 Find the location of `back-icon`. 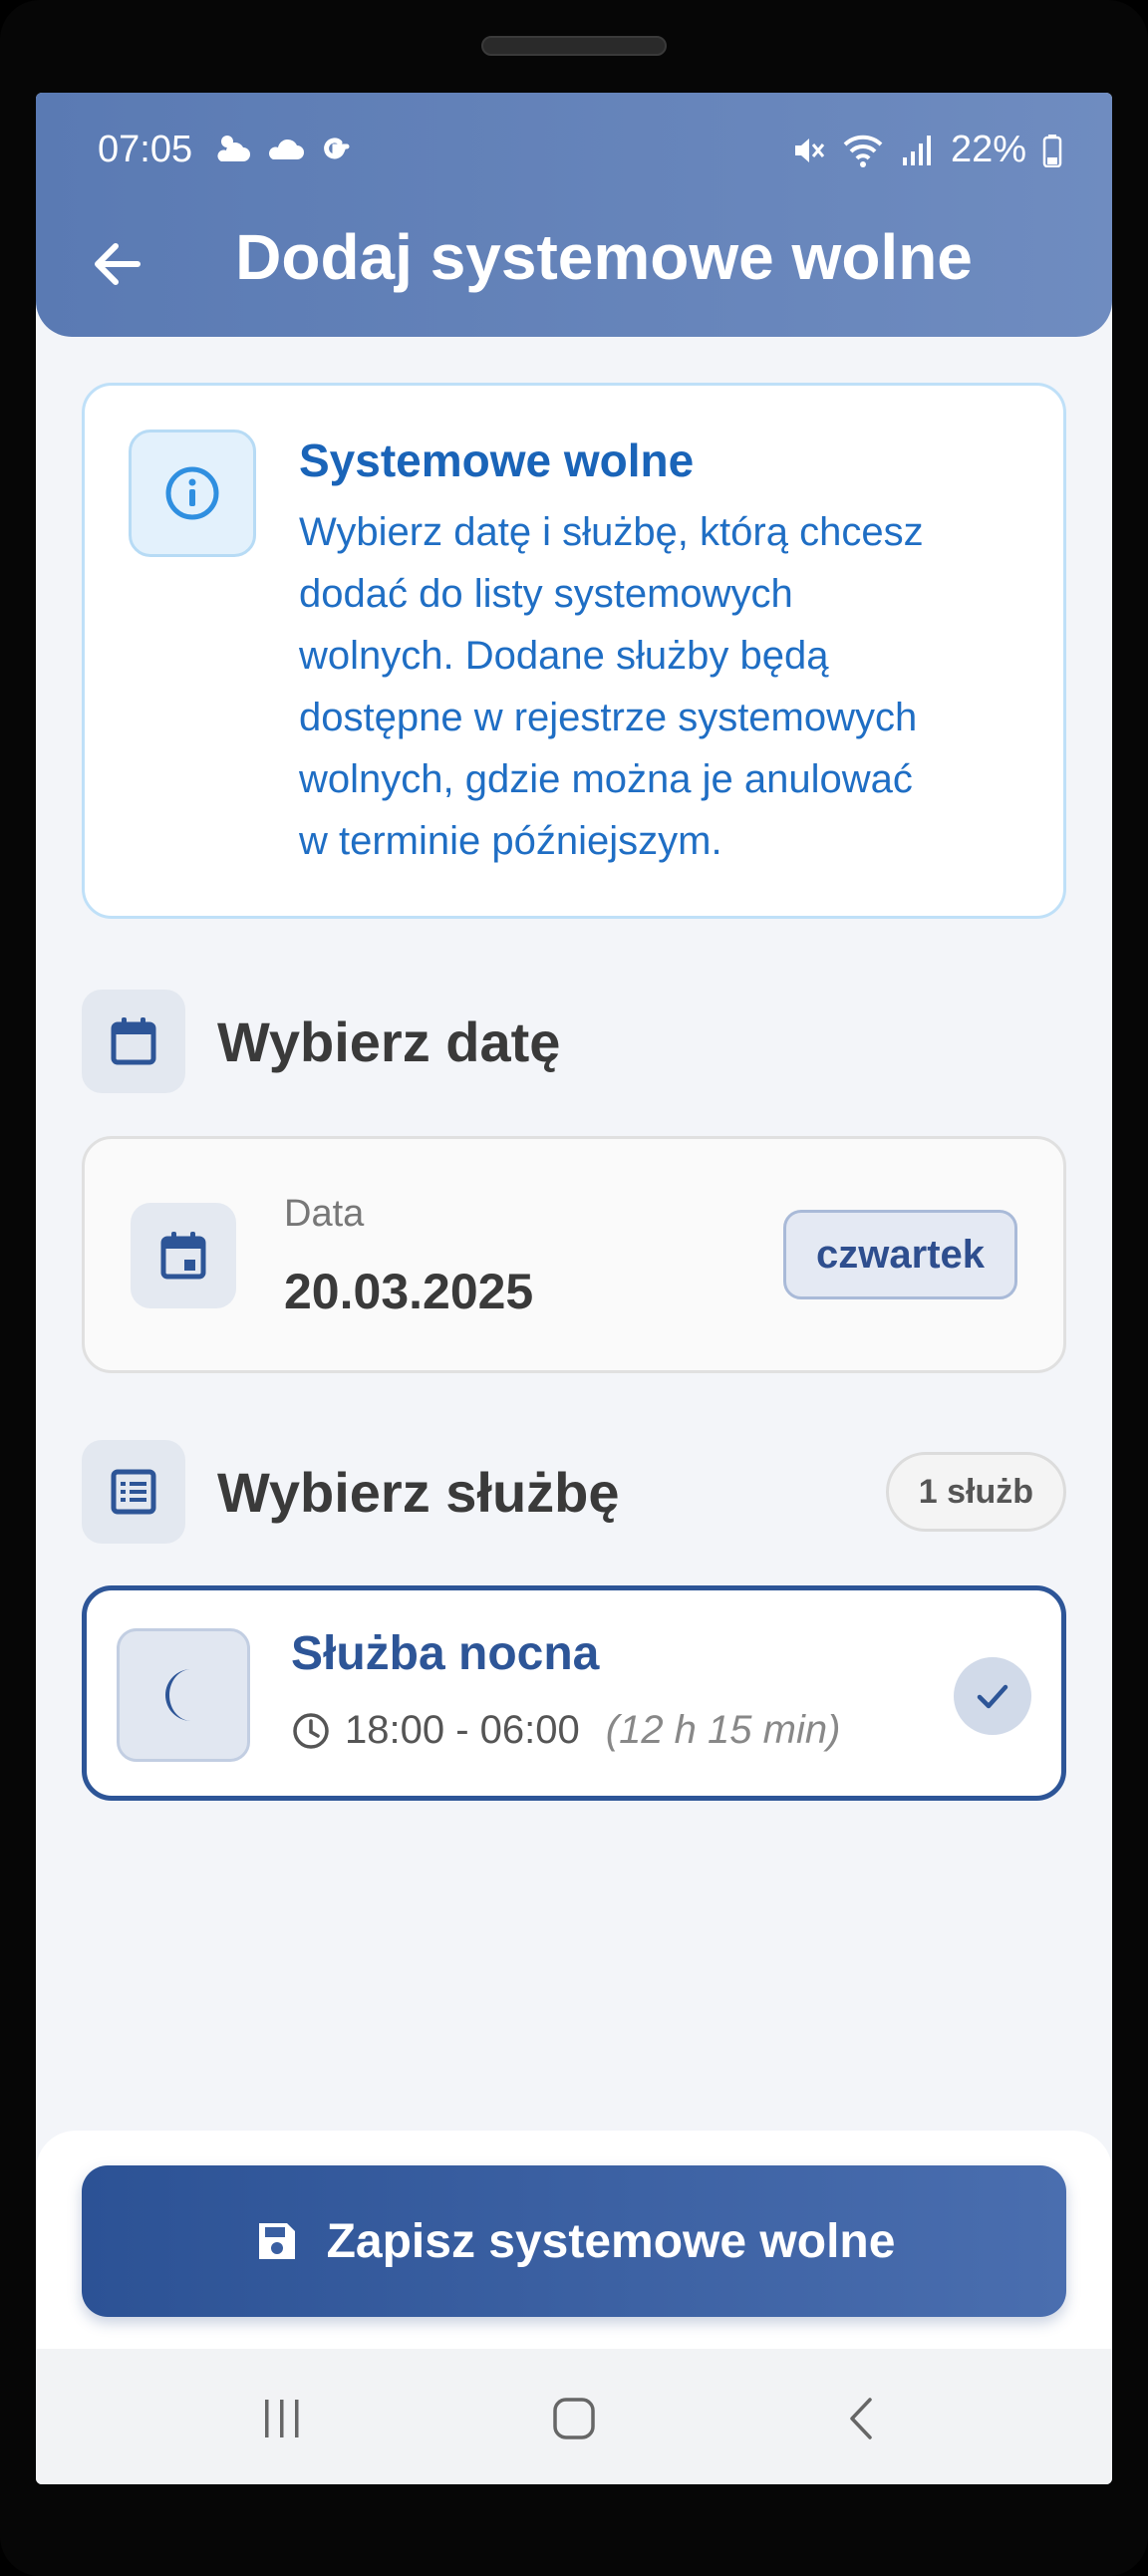

back-icon is located at coordinates (861, 2418).